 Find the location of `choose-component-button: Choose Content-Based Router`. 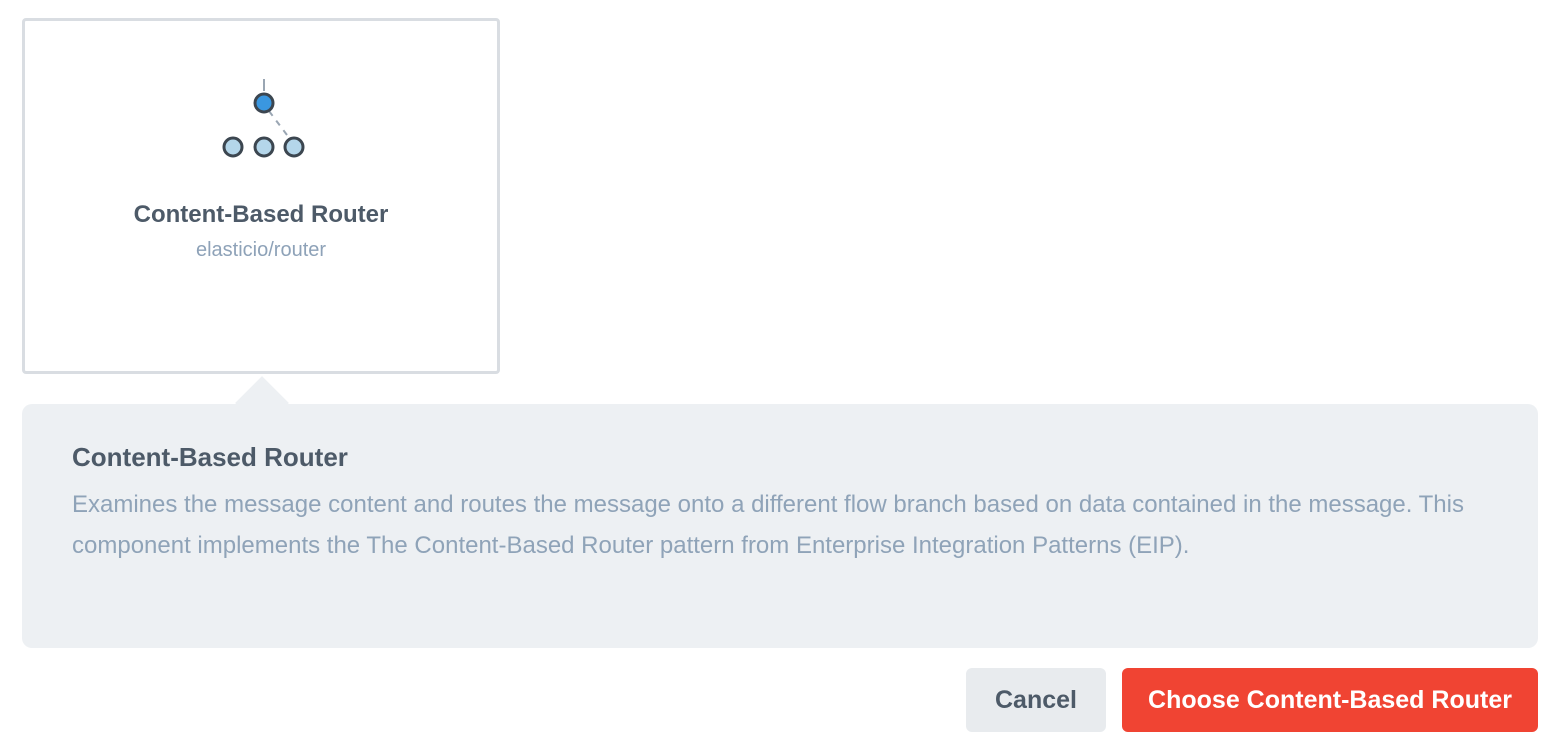

choose-component-button: Choose Content-Based Router is located at coordinates (1330, 700).